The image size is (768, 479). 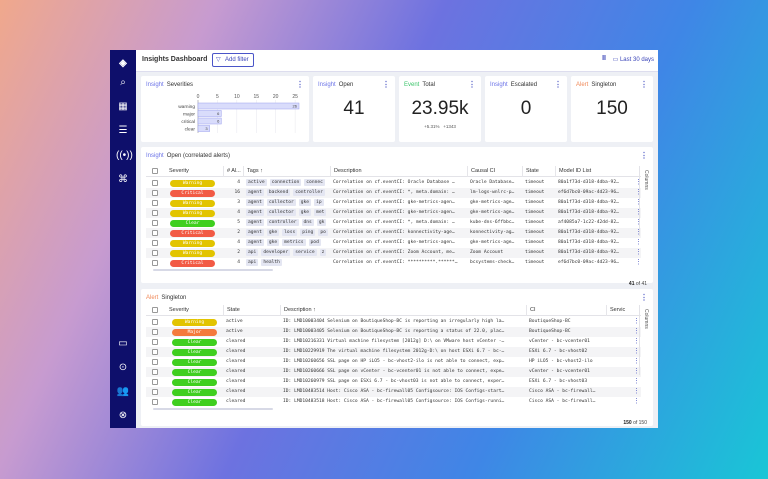 I want to click on add-filter-button: ▽ Add filter, so click(x=233, y=60).